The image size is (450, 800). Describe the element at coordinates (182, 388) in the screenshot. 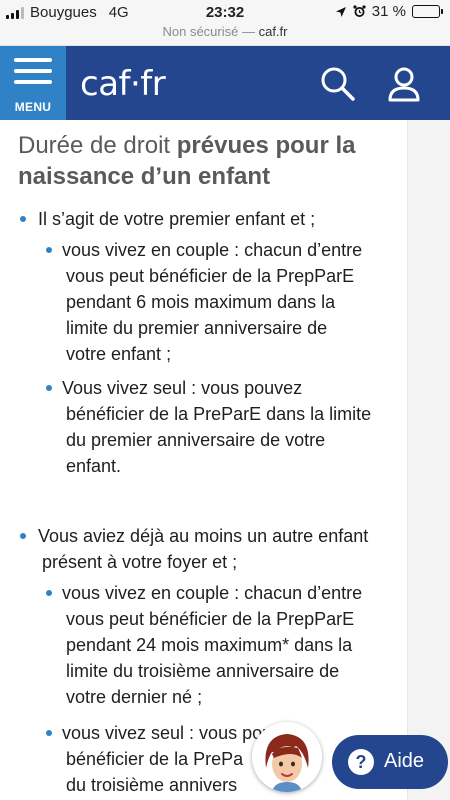

I see `case1-single-line: Vous vivez seul : vous pouvez` at that location.